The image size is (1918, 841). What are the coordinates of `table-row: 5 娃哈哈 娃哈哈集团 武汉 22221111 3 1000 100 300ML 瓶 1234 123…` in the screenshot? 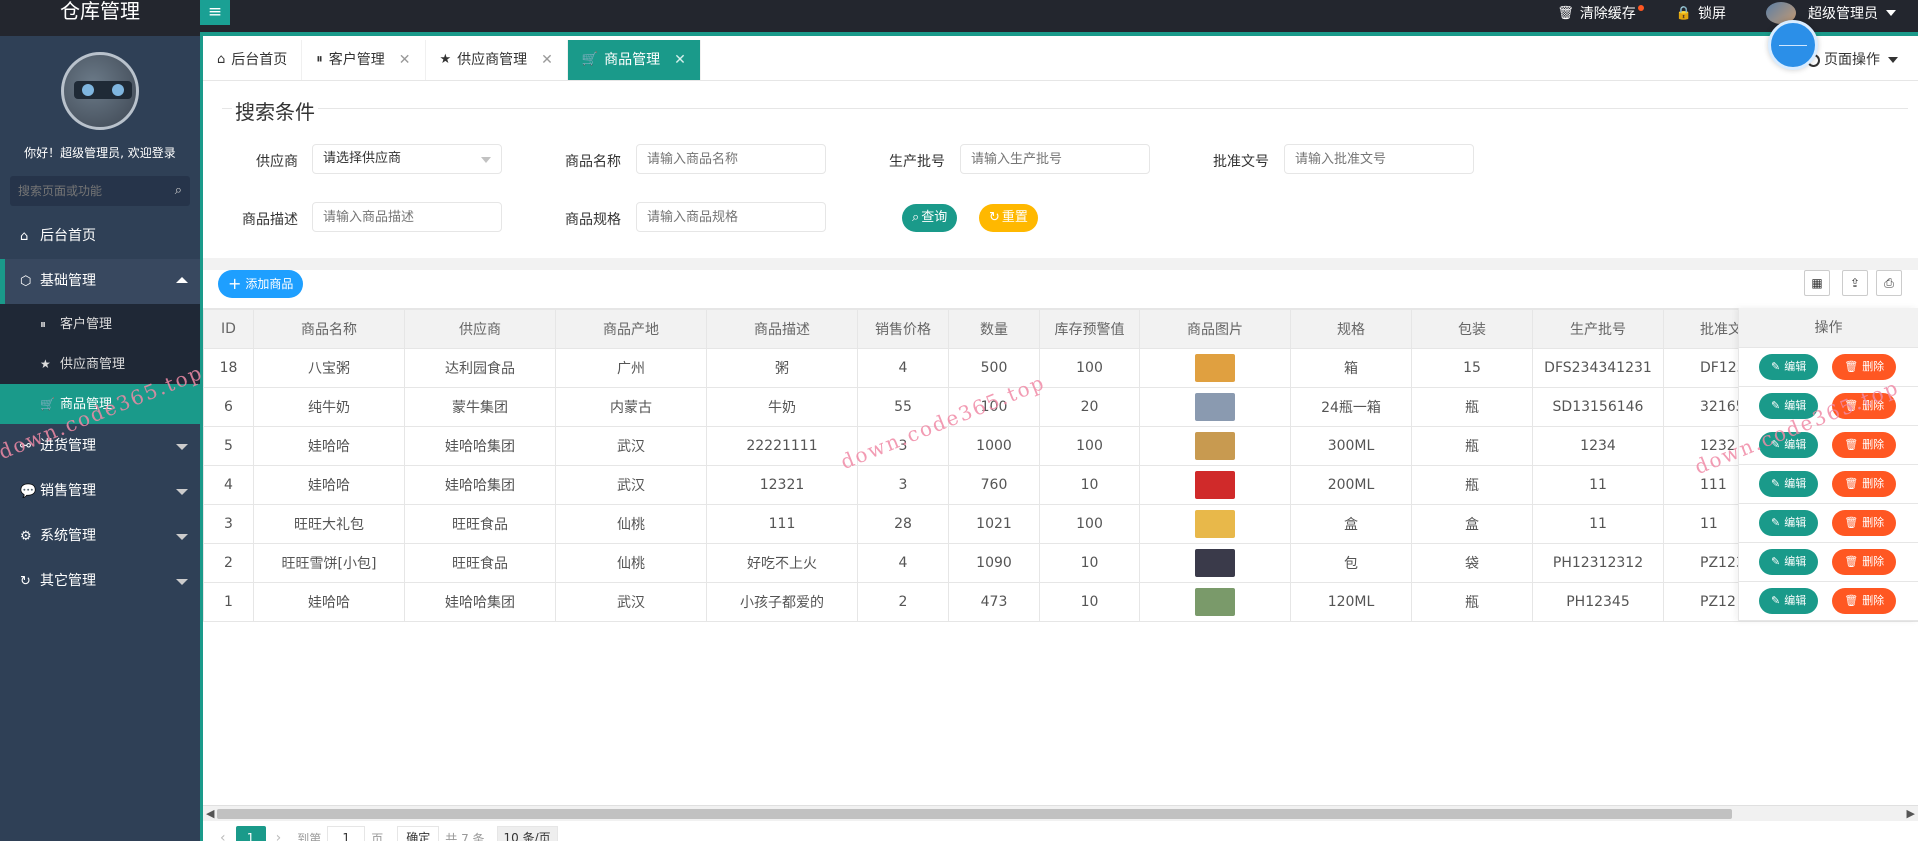 It's located at (1060, 446).